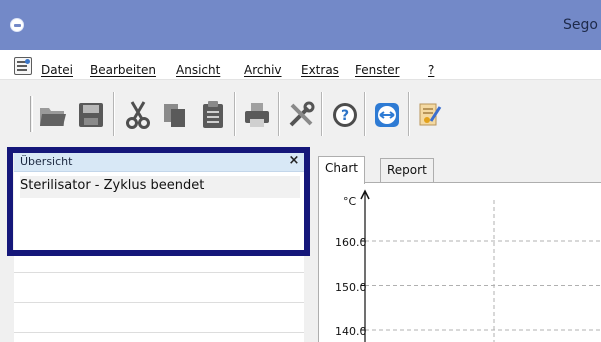 The height and width of the screenshot is (342, 601). What do you see at coordinates (263, 70) in the screenshot?
I see `menu-archiv: Archiv` at bounding box center [263, 70].